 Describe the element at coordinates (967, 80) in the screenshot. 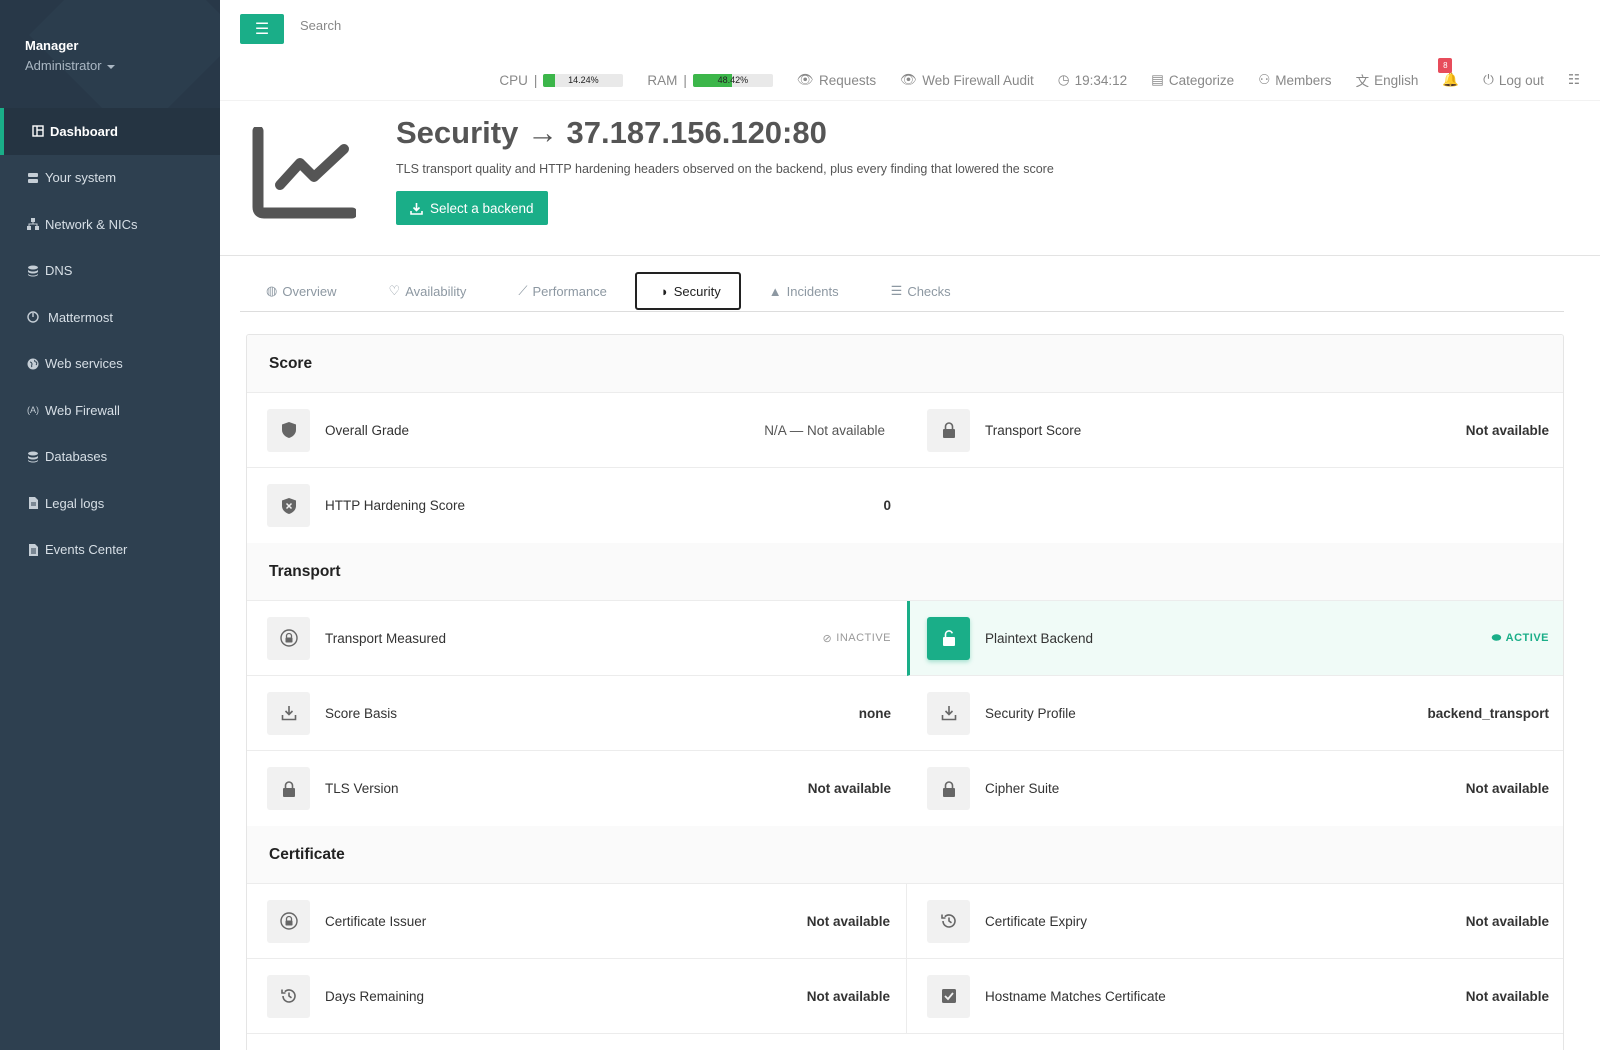

I see `waf-audit-link: 👁 Web Firewall Audit` at that location.